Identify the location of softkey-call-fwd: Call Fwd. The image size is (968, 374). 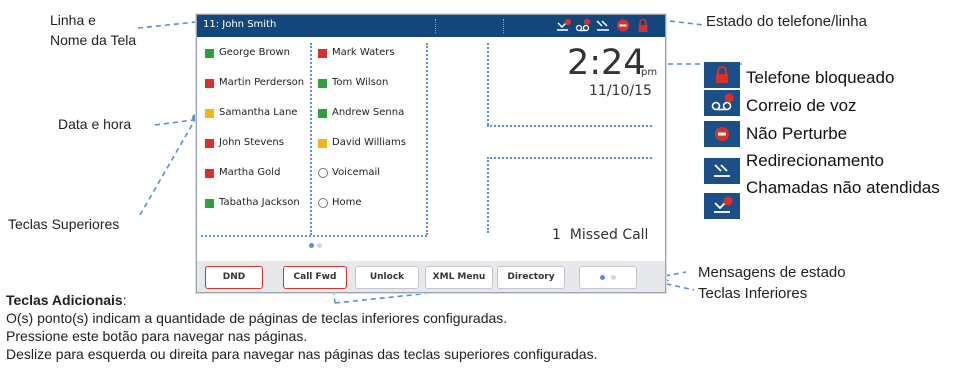
(315, 277).